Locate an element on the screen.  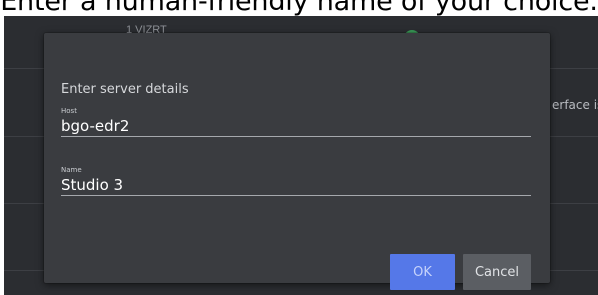
ok-button: OK is located at coordinates (422, 272).